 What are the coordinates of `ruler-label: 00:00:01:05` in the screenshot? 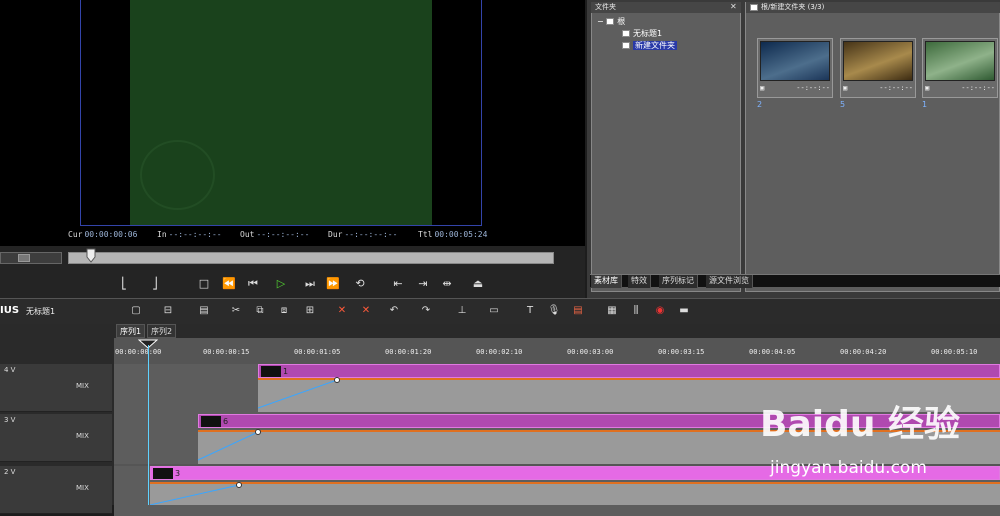 It's located at (317, 352).